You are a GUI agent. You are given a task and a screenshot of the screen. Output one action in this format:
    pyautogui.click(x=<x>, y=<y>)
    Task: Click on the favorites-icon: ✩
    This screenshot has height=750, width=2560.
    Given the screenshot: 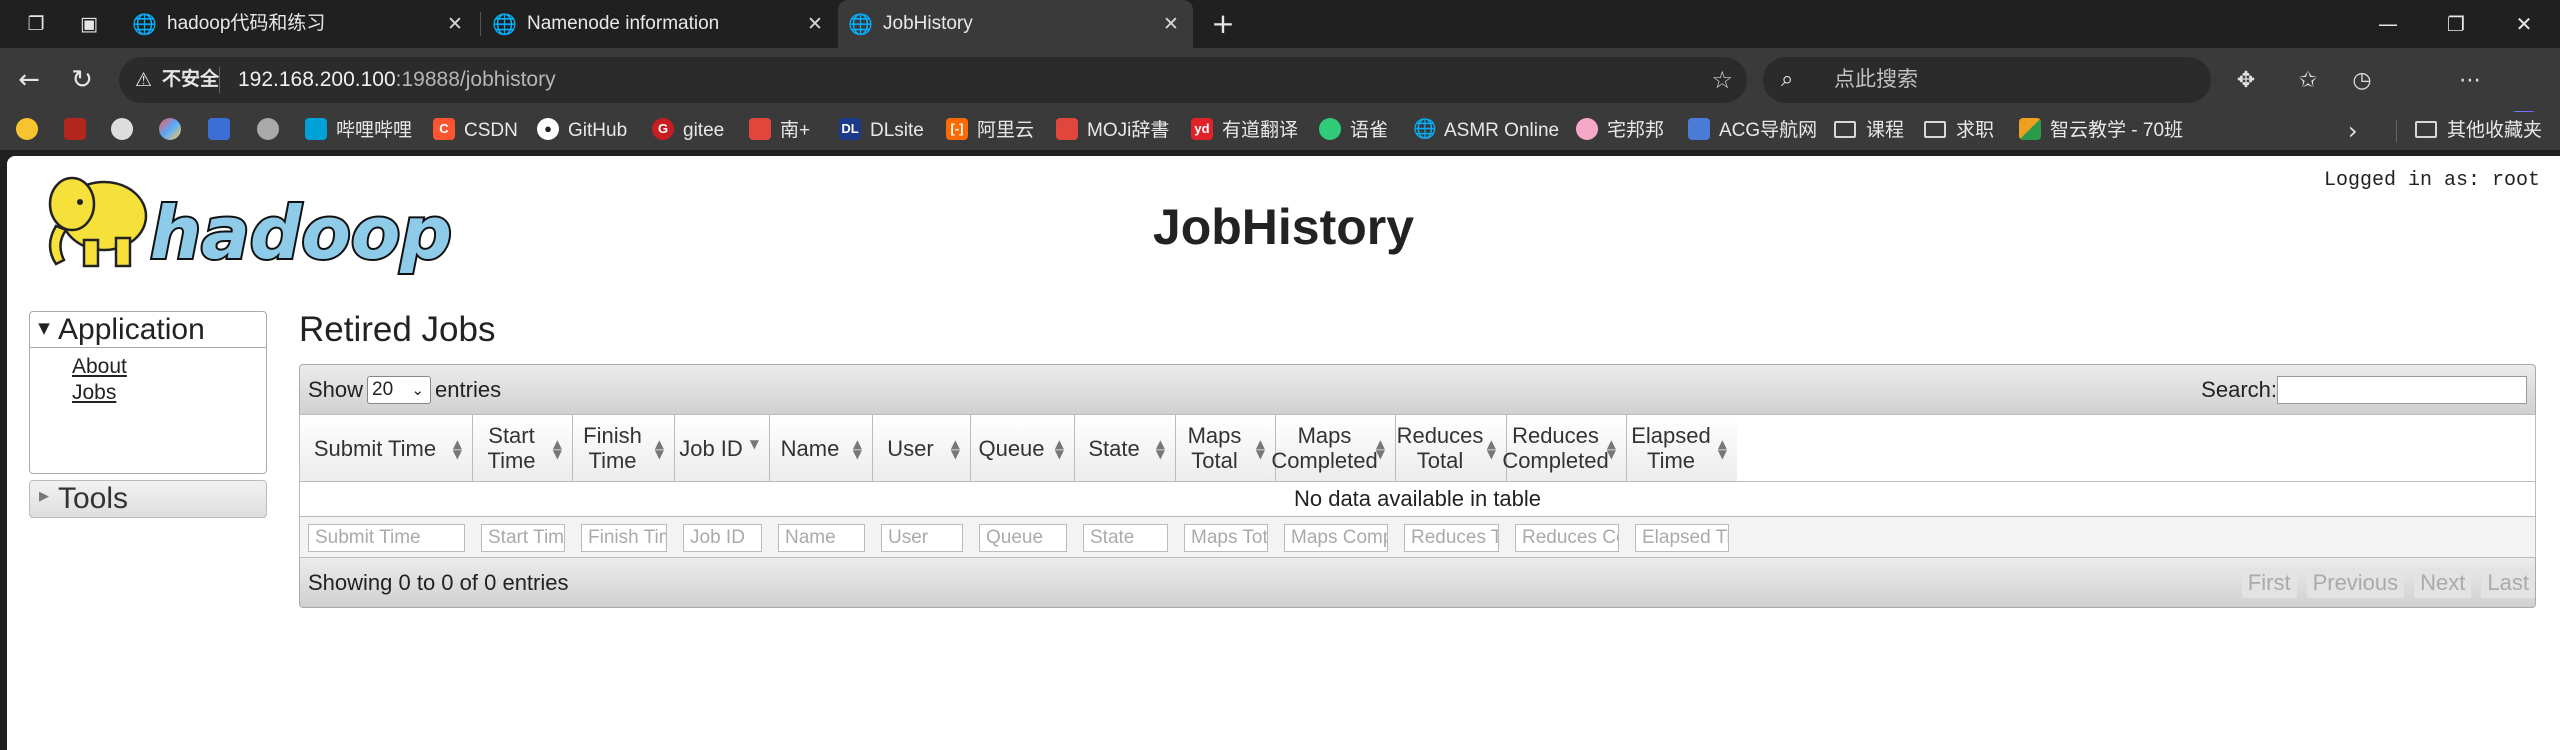 What is the action you would take?
    pyautogui.click(x=2308, y=81)
    